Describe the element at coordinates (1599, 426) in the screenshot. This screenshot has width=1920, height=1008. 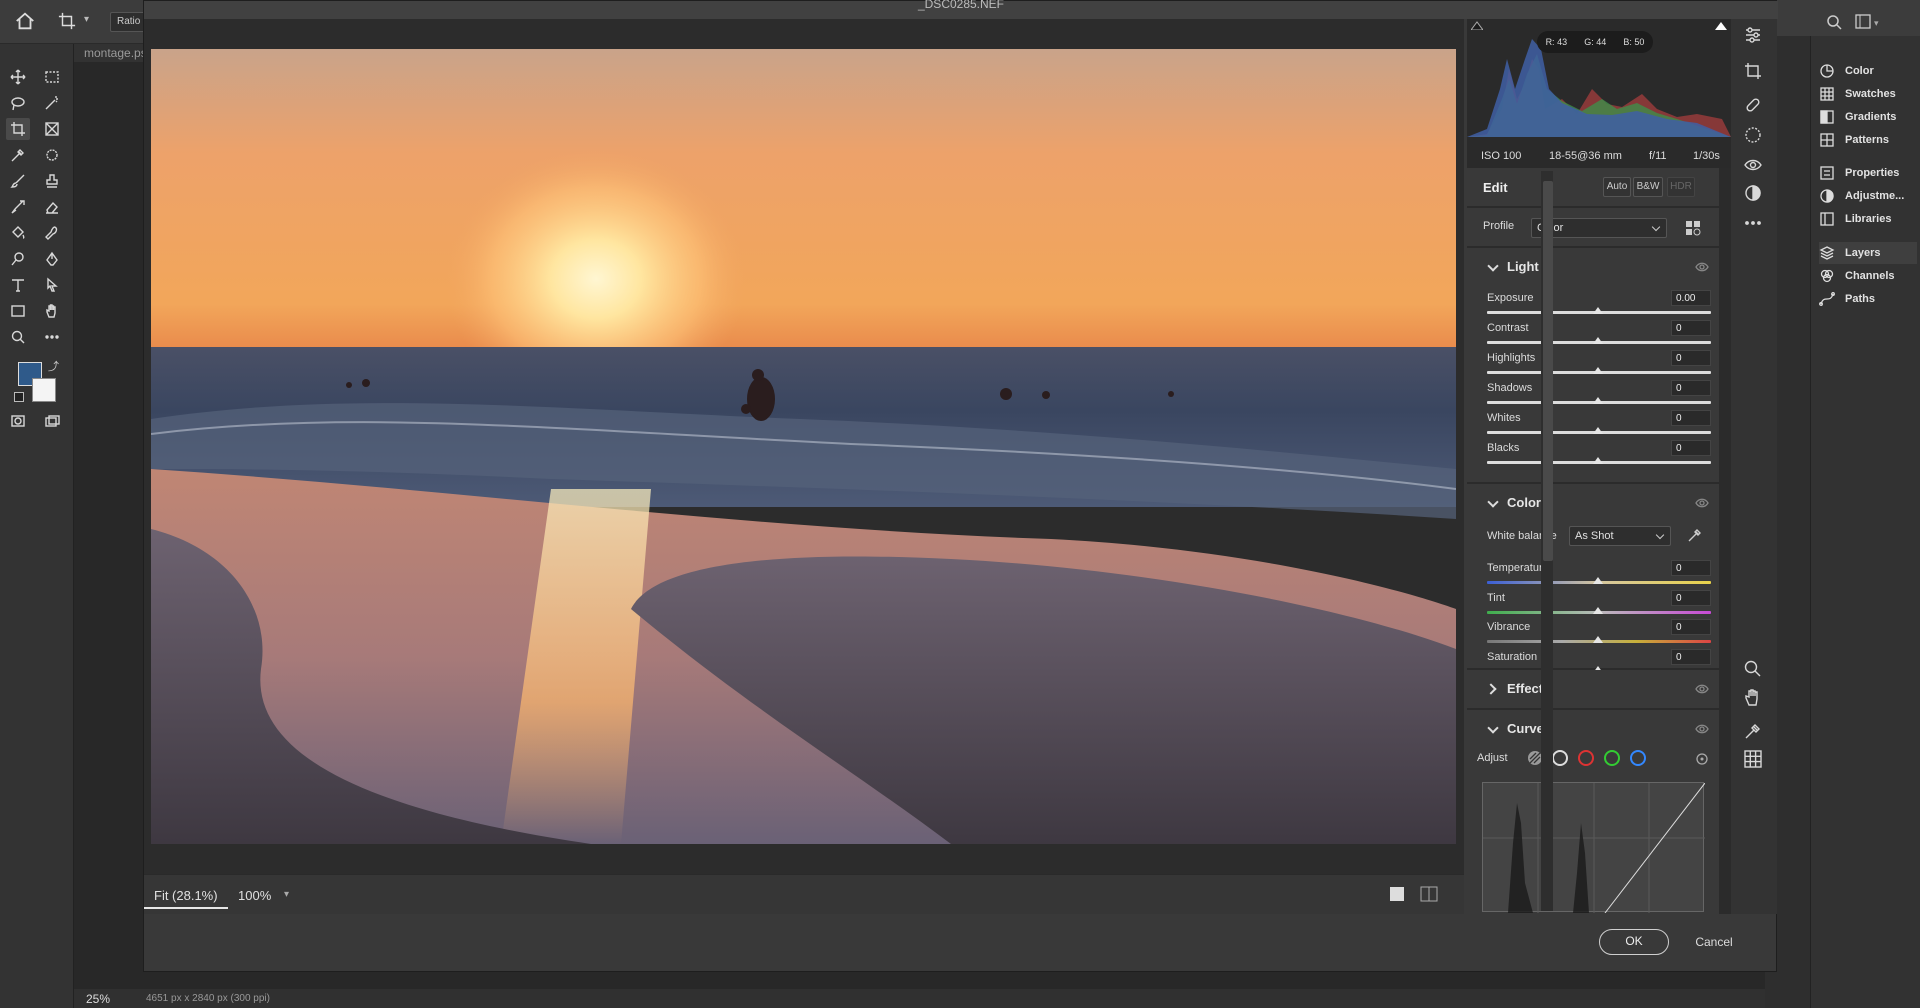
I see `slider-whites: Whites 0` at that location.